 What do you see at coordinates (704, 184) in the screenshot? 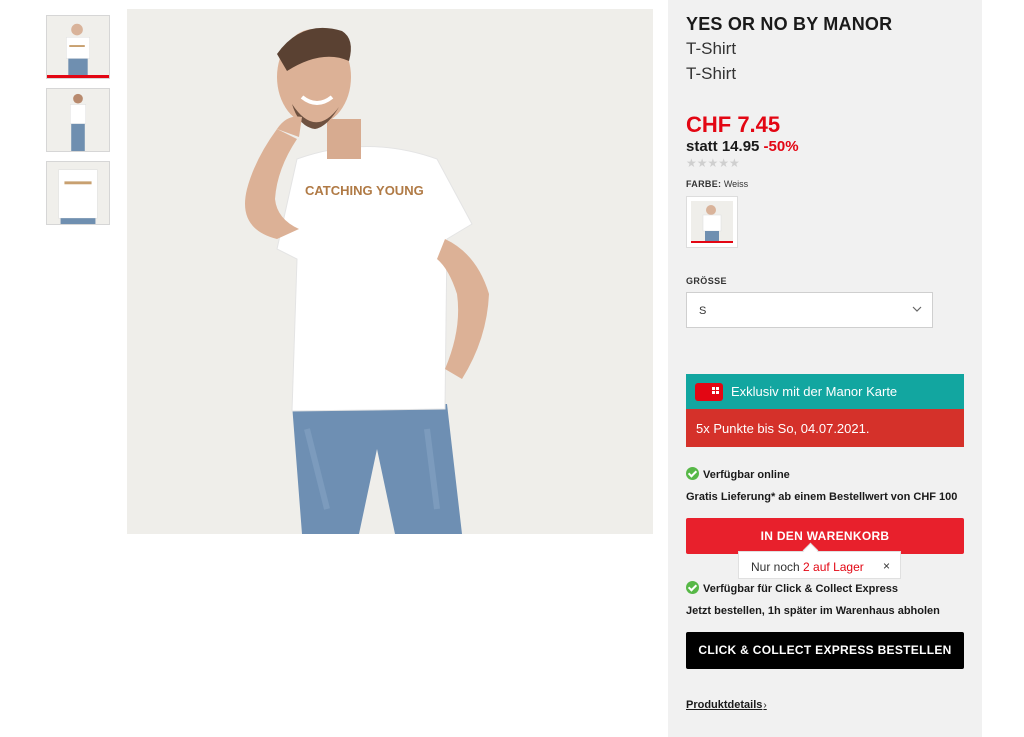
I see `color-label-title: FARBE:` at bounding box center [704, 184].